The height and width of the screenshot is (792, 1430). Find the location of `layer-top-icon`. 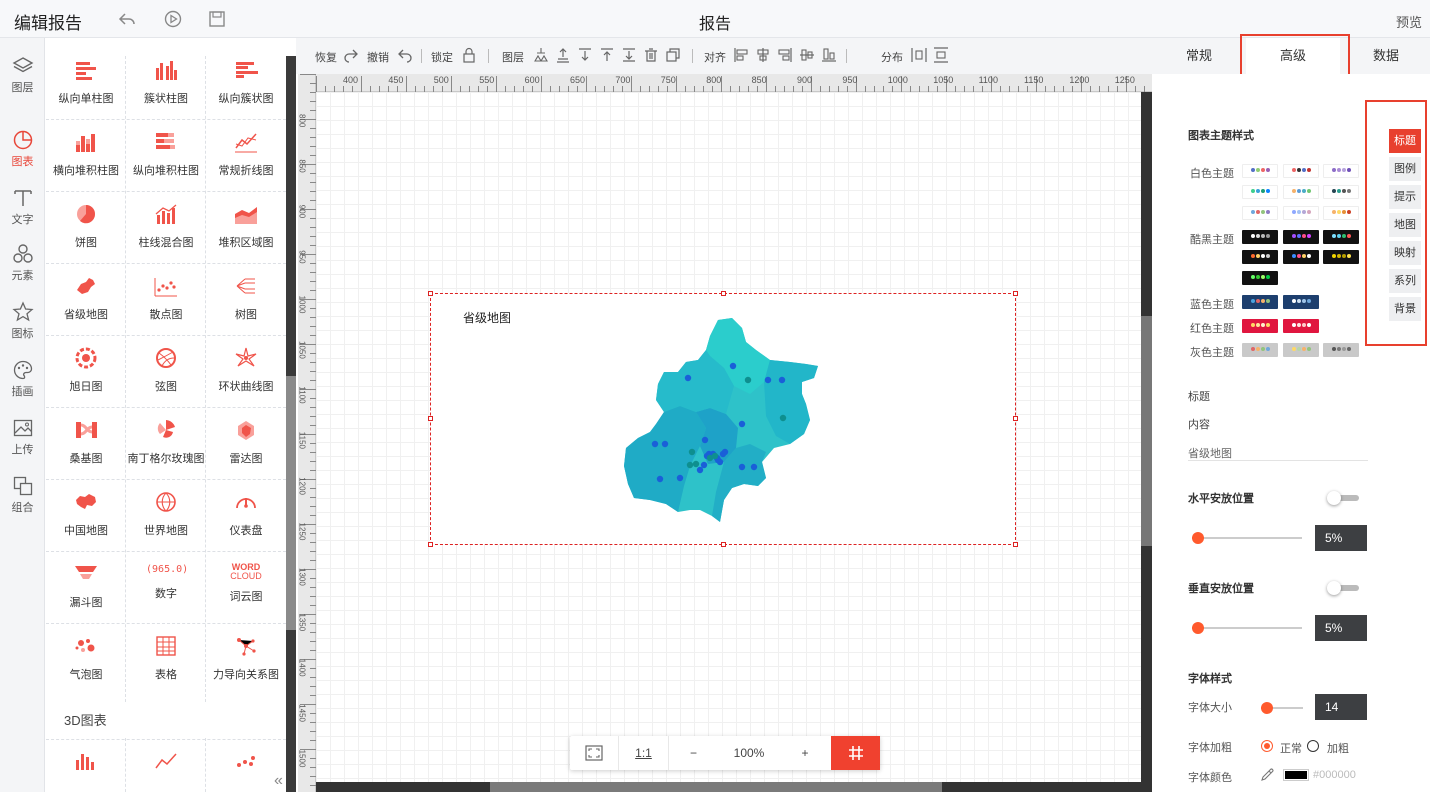

layer-top-icon is located at coordinates (607, 55).